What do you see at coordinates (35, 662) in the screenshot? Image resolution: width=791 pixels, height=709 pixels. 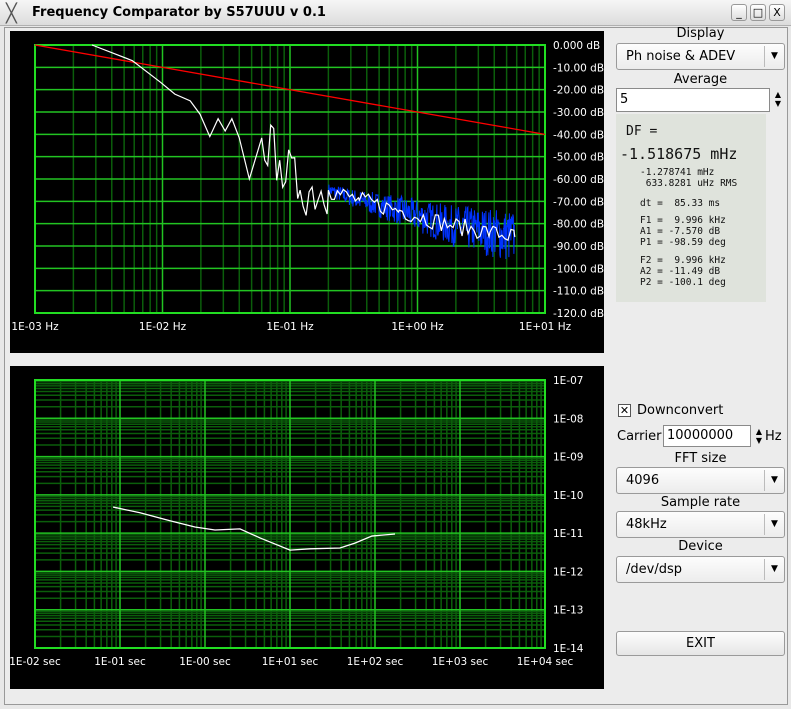 I see `x-tick-label: 1E-02 sec` at bounding box center [35, 662].